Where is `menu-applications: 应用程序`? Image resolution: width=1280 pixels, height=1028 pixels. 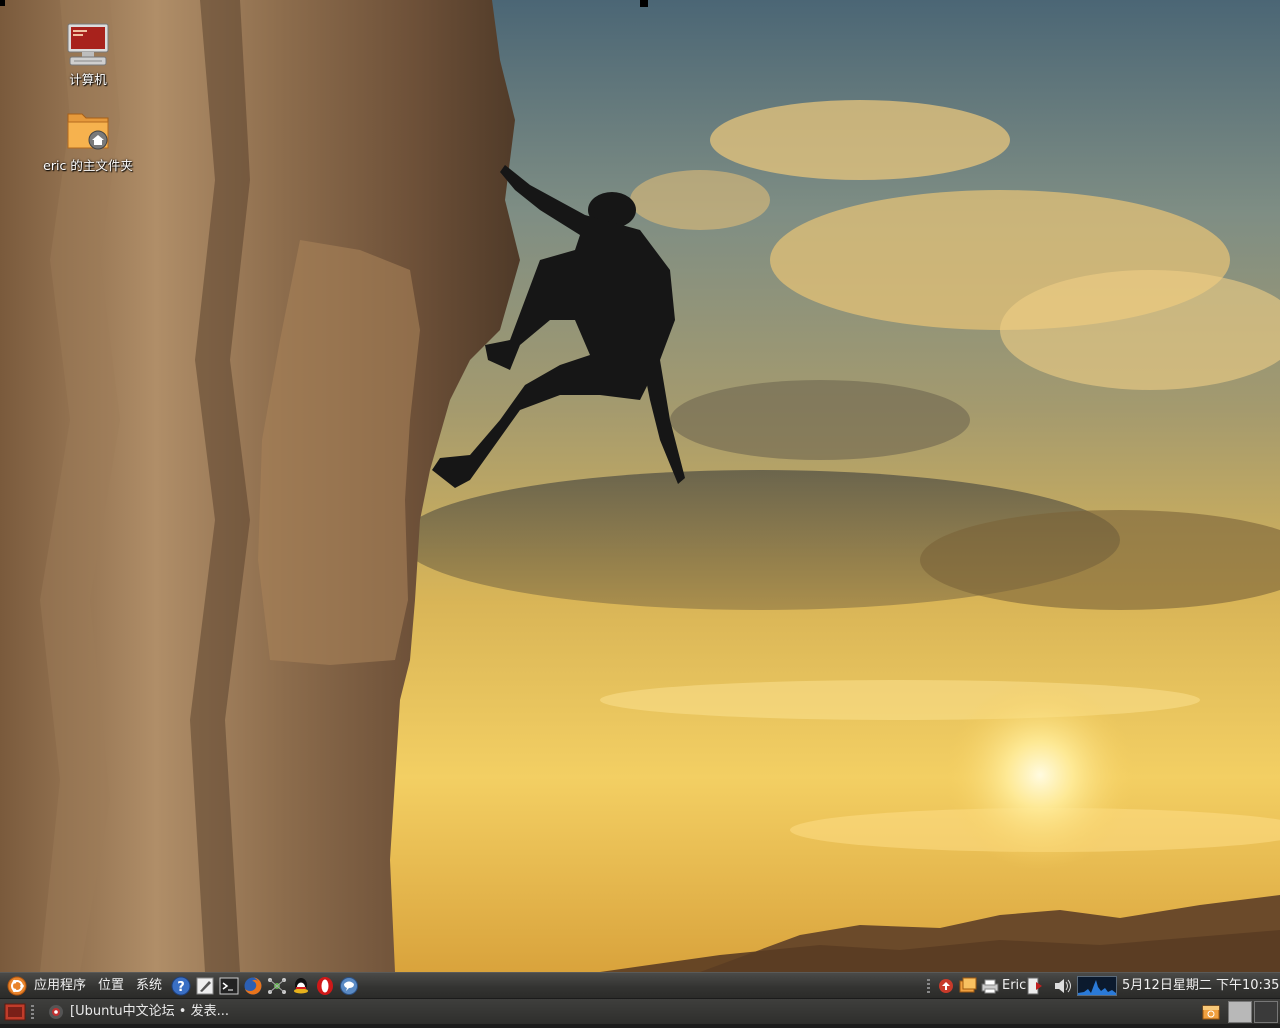
menu-applications: 应用程序 is located at coordinates (60, 986).